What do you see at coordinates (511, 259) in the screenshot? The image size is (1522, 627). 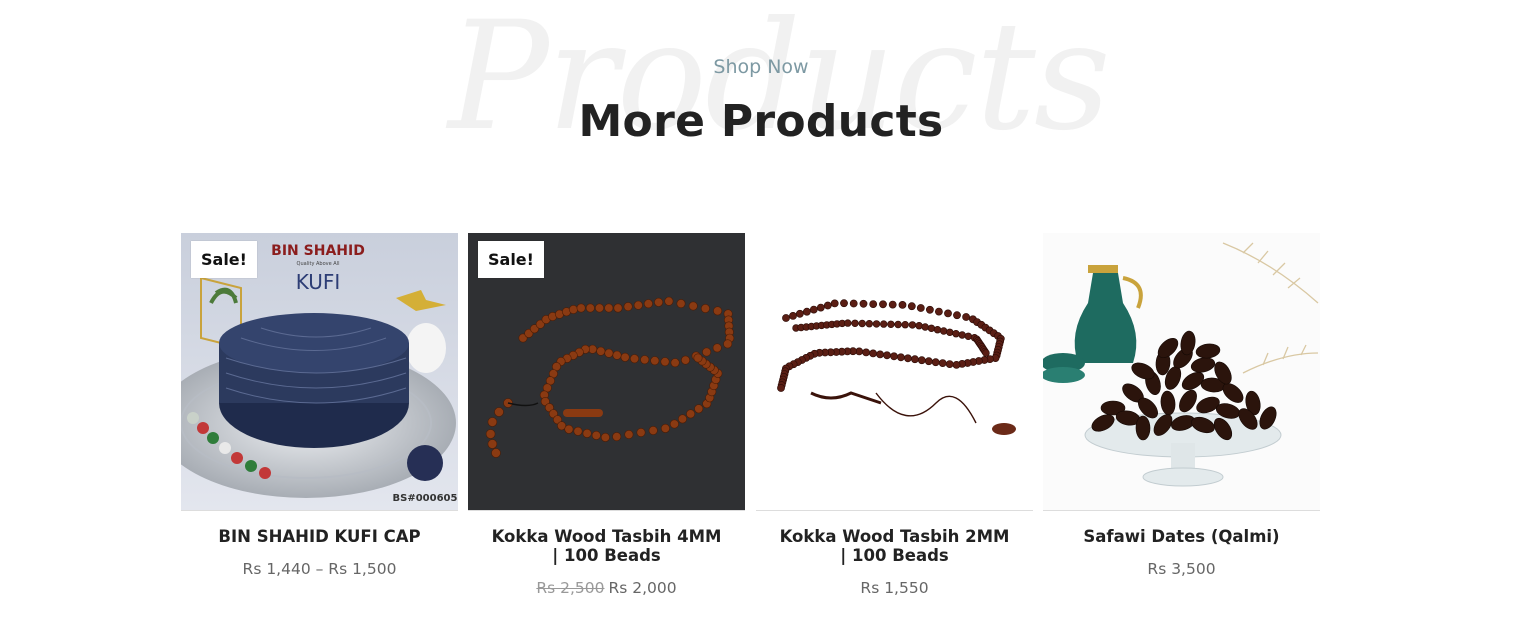 I see `sale-badge: Sale!` at bounding box center [511, 259].